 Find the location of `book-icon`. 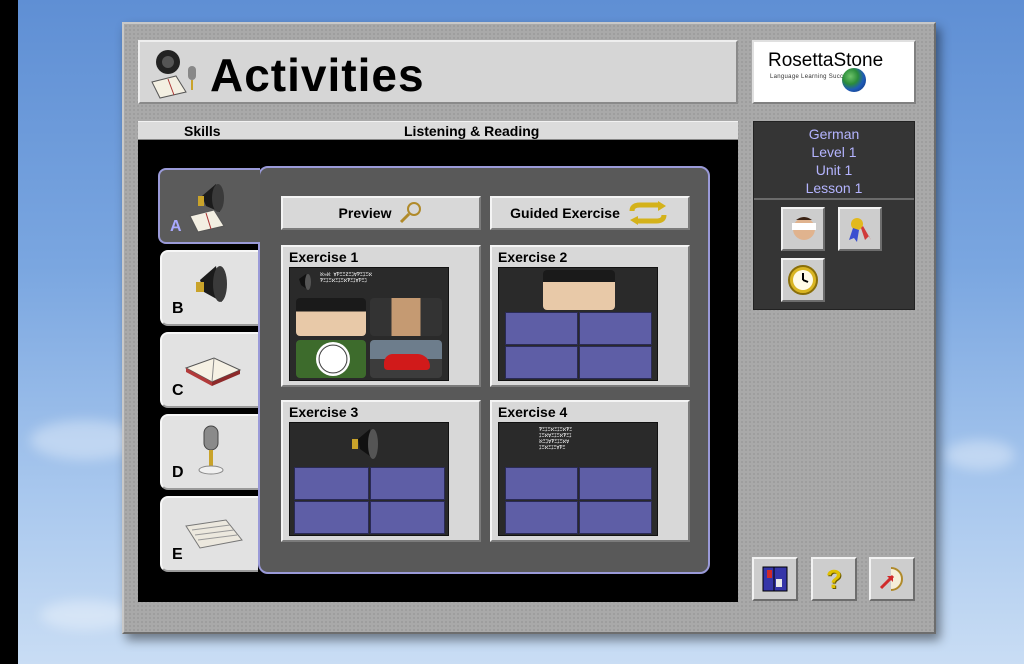

book-icon is located at coordinates (213, 371).